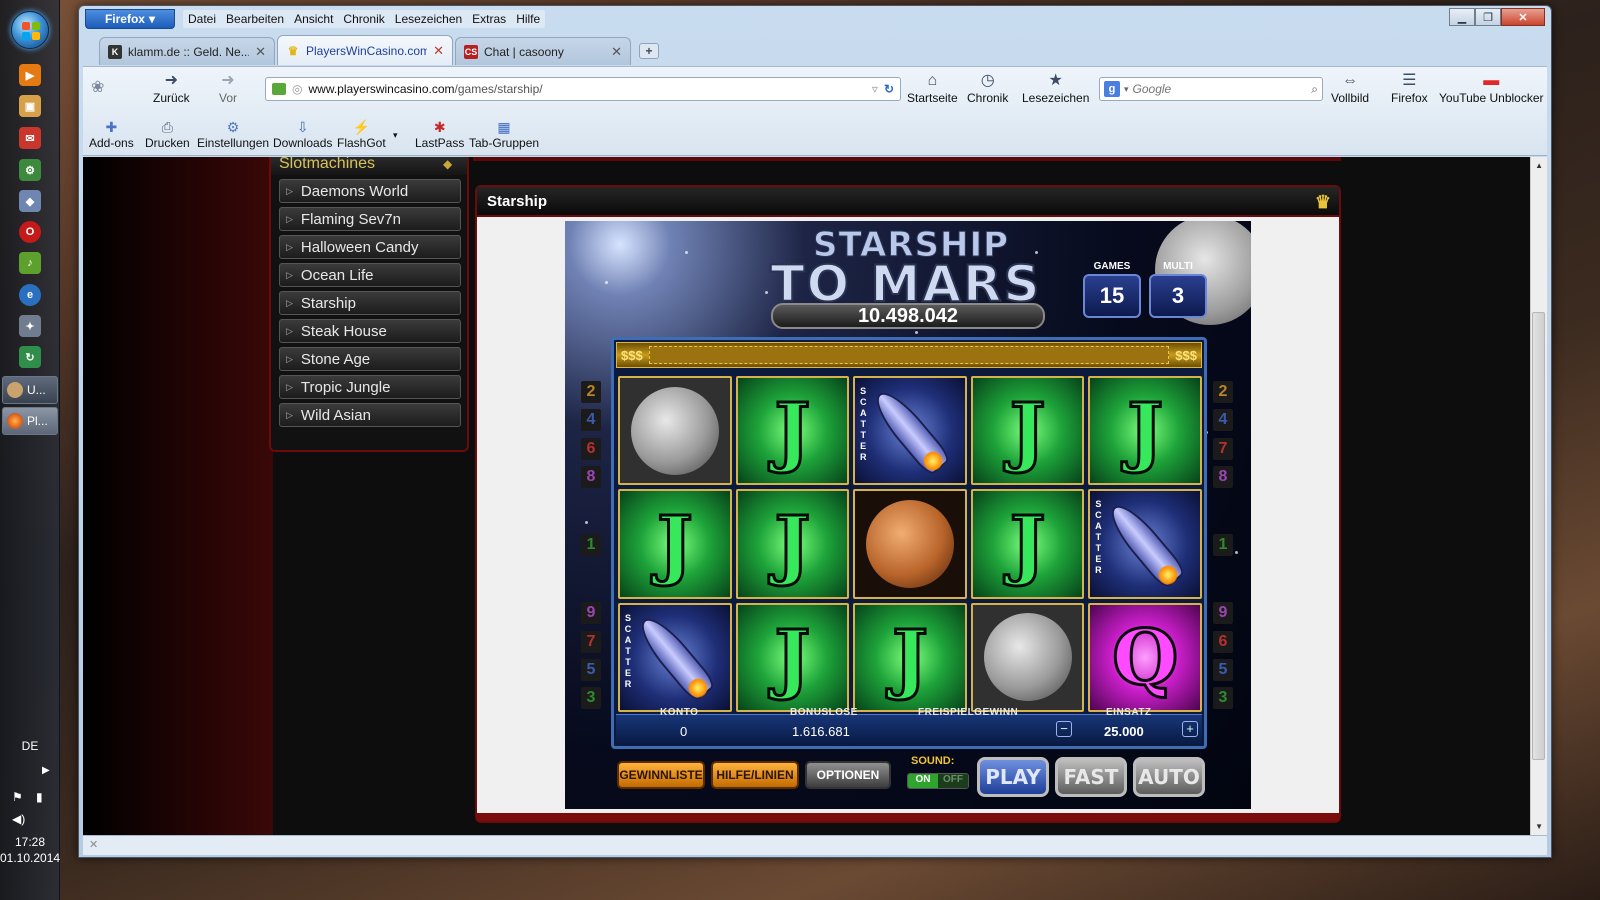 The width and height of the screenshot is (1600, 900). What do you see at coordinates (489, 19) in the screenshot?
I see `menu-extras: Extras` at bounding box center [489, 19].